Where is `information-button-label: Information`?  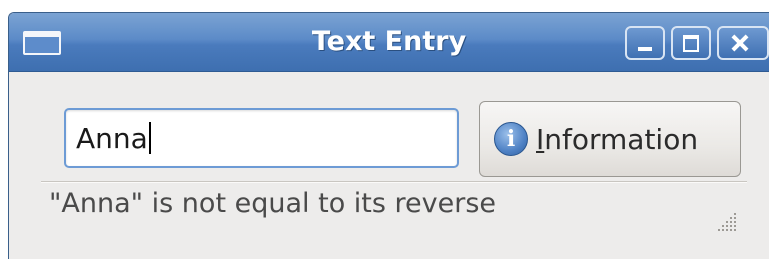
information-button-label: Information is located at coordinates (617, 139).